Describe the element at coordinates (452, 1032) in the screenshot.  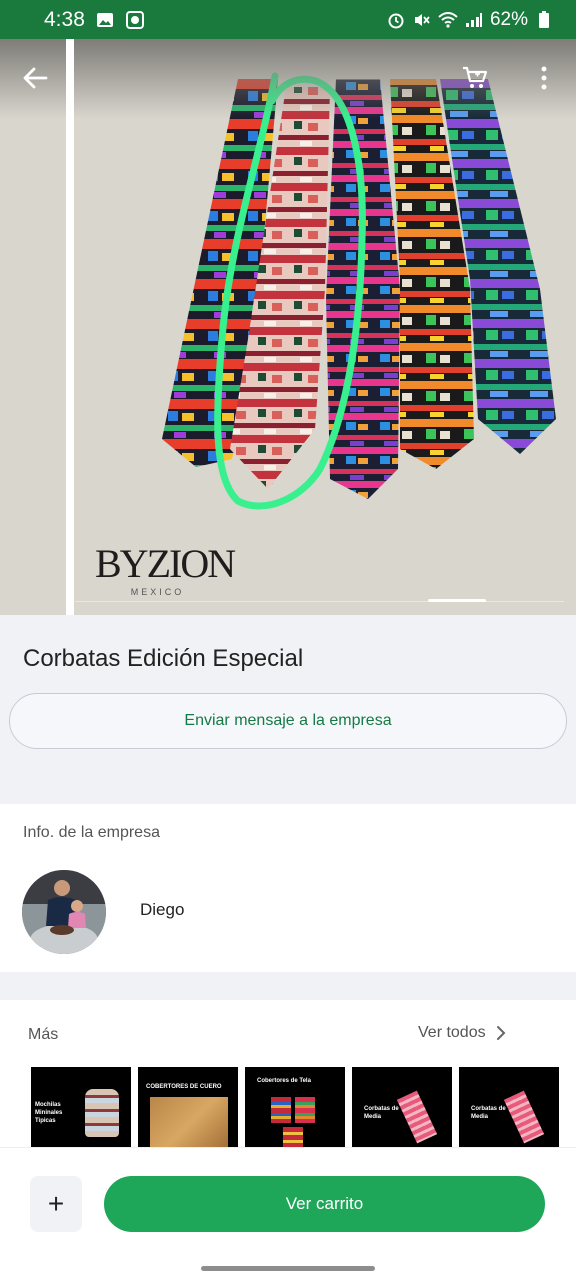
I see `see-all-label: Ver todos` at that location.